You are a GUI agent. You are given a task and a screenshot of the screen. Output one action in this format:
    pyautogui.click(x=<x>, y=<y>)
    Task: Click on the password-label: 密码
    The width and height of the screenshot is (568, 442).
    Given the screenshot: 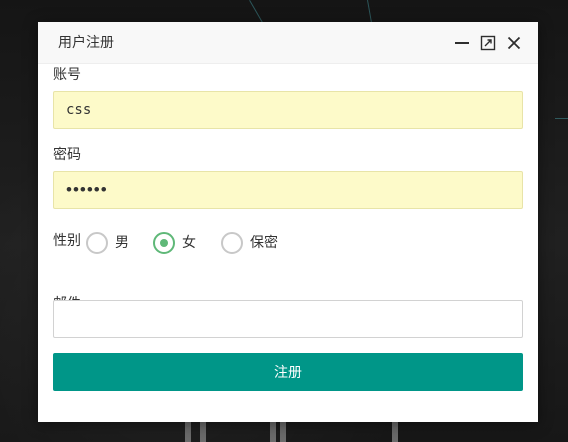 What is the action you would take?
    pyautogui.click(x=67, y=155)
    